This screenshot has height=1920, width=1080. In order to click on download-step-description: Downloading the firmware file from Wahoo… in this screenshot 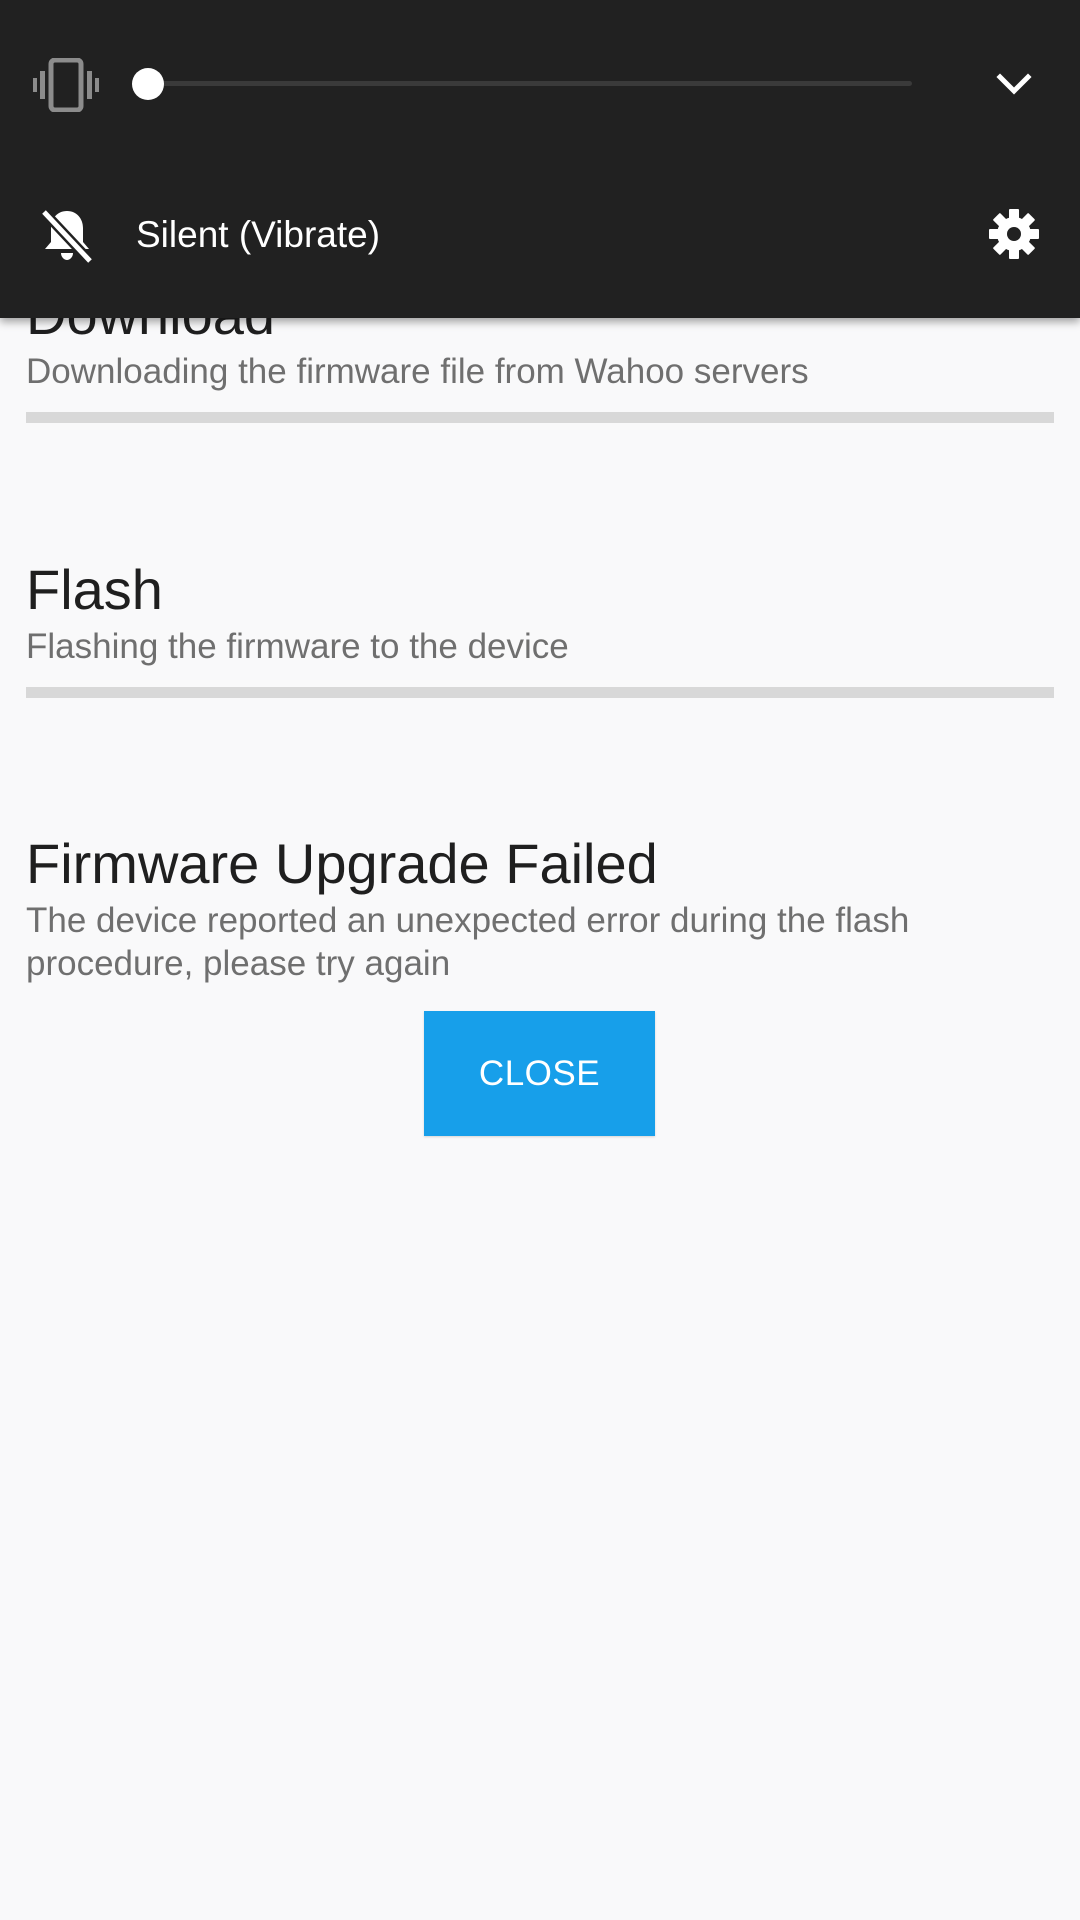, I will do `click(417, 371)`.